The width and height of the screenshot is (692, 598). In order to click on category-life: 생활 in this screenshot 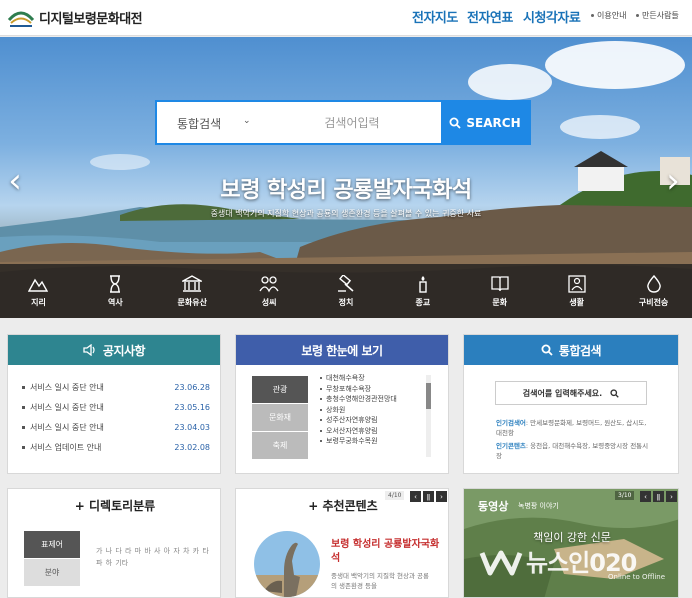, I will do `click(576, 291)`.